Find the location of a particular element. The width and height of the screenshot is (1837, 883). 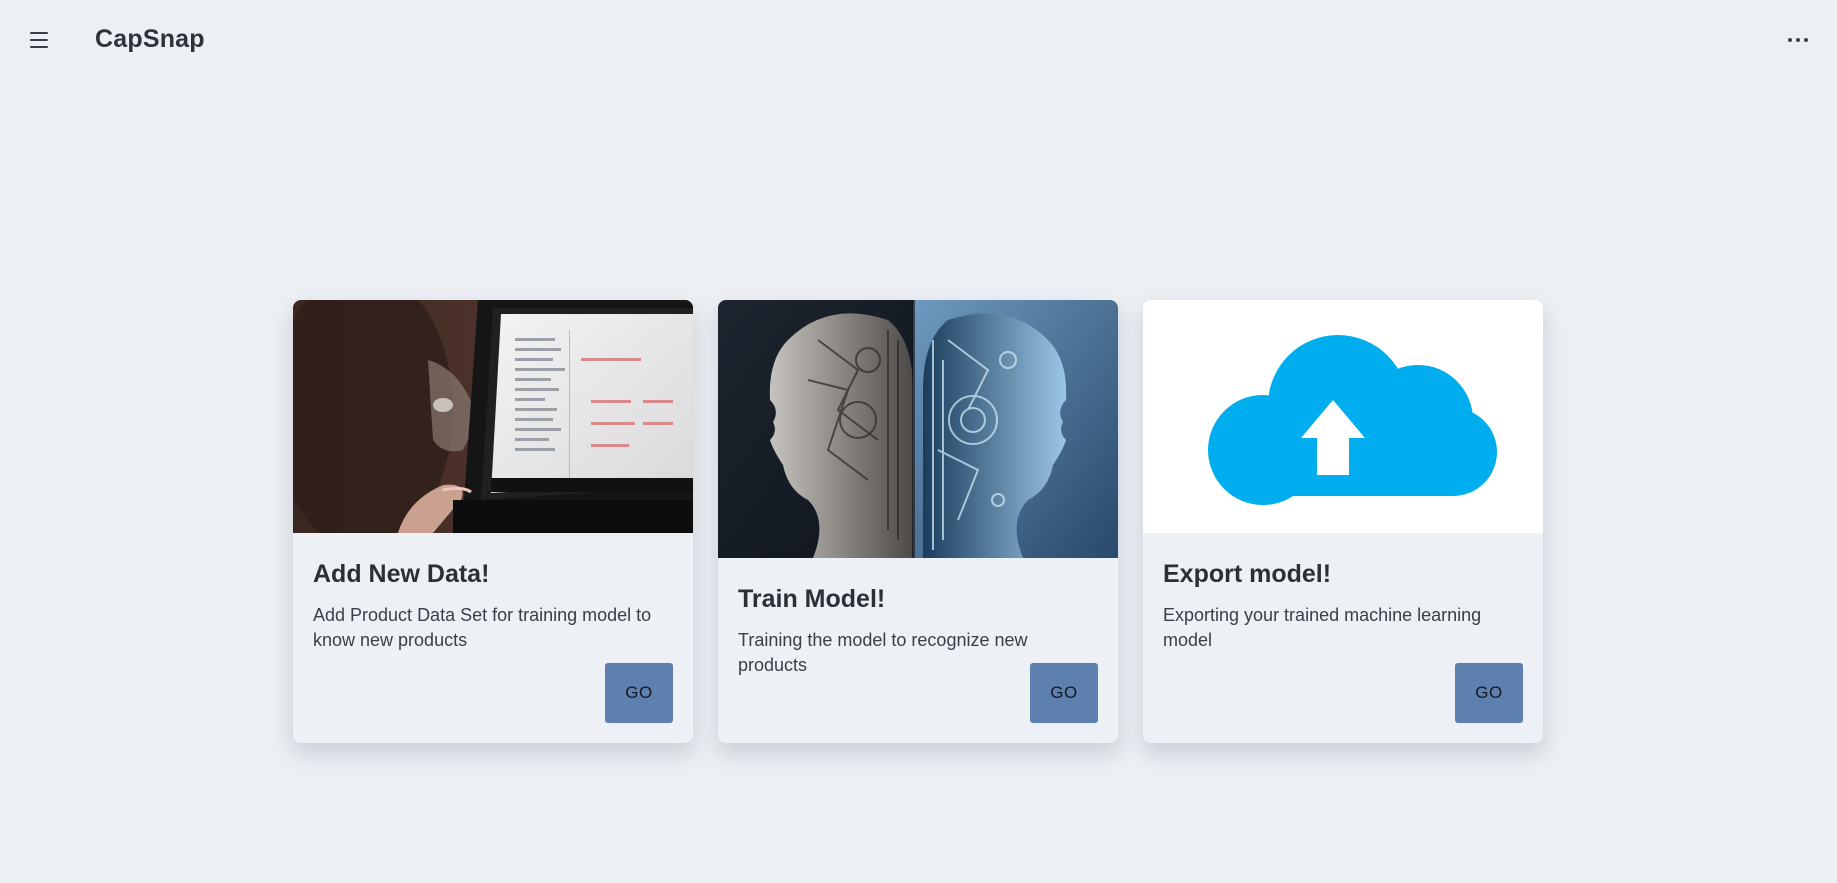

app-title: CapSnap is located at coordinates (150, 39).